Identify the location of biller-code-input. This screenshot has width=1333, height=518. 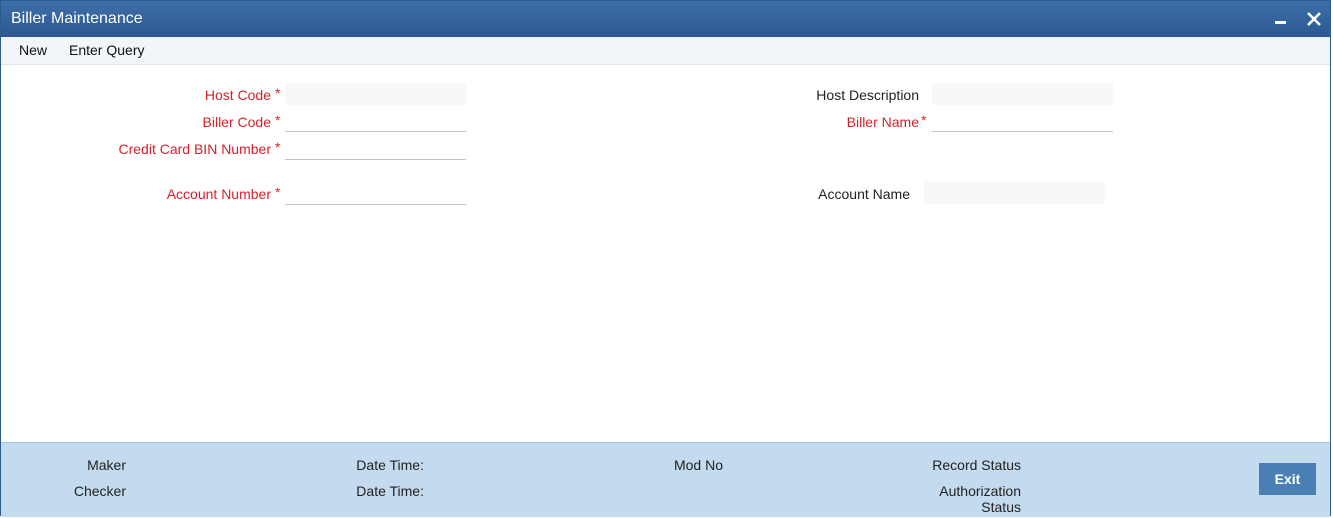
(375, 121).